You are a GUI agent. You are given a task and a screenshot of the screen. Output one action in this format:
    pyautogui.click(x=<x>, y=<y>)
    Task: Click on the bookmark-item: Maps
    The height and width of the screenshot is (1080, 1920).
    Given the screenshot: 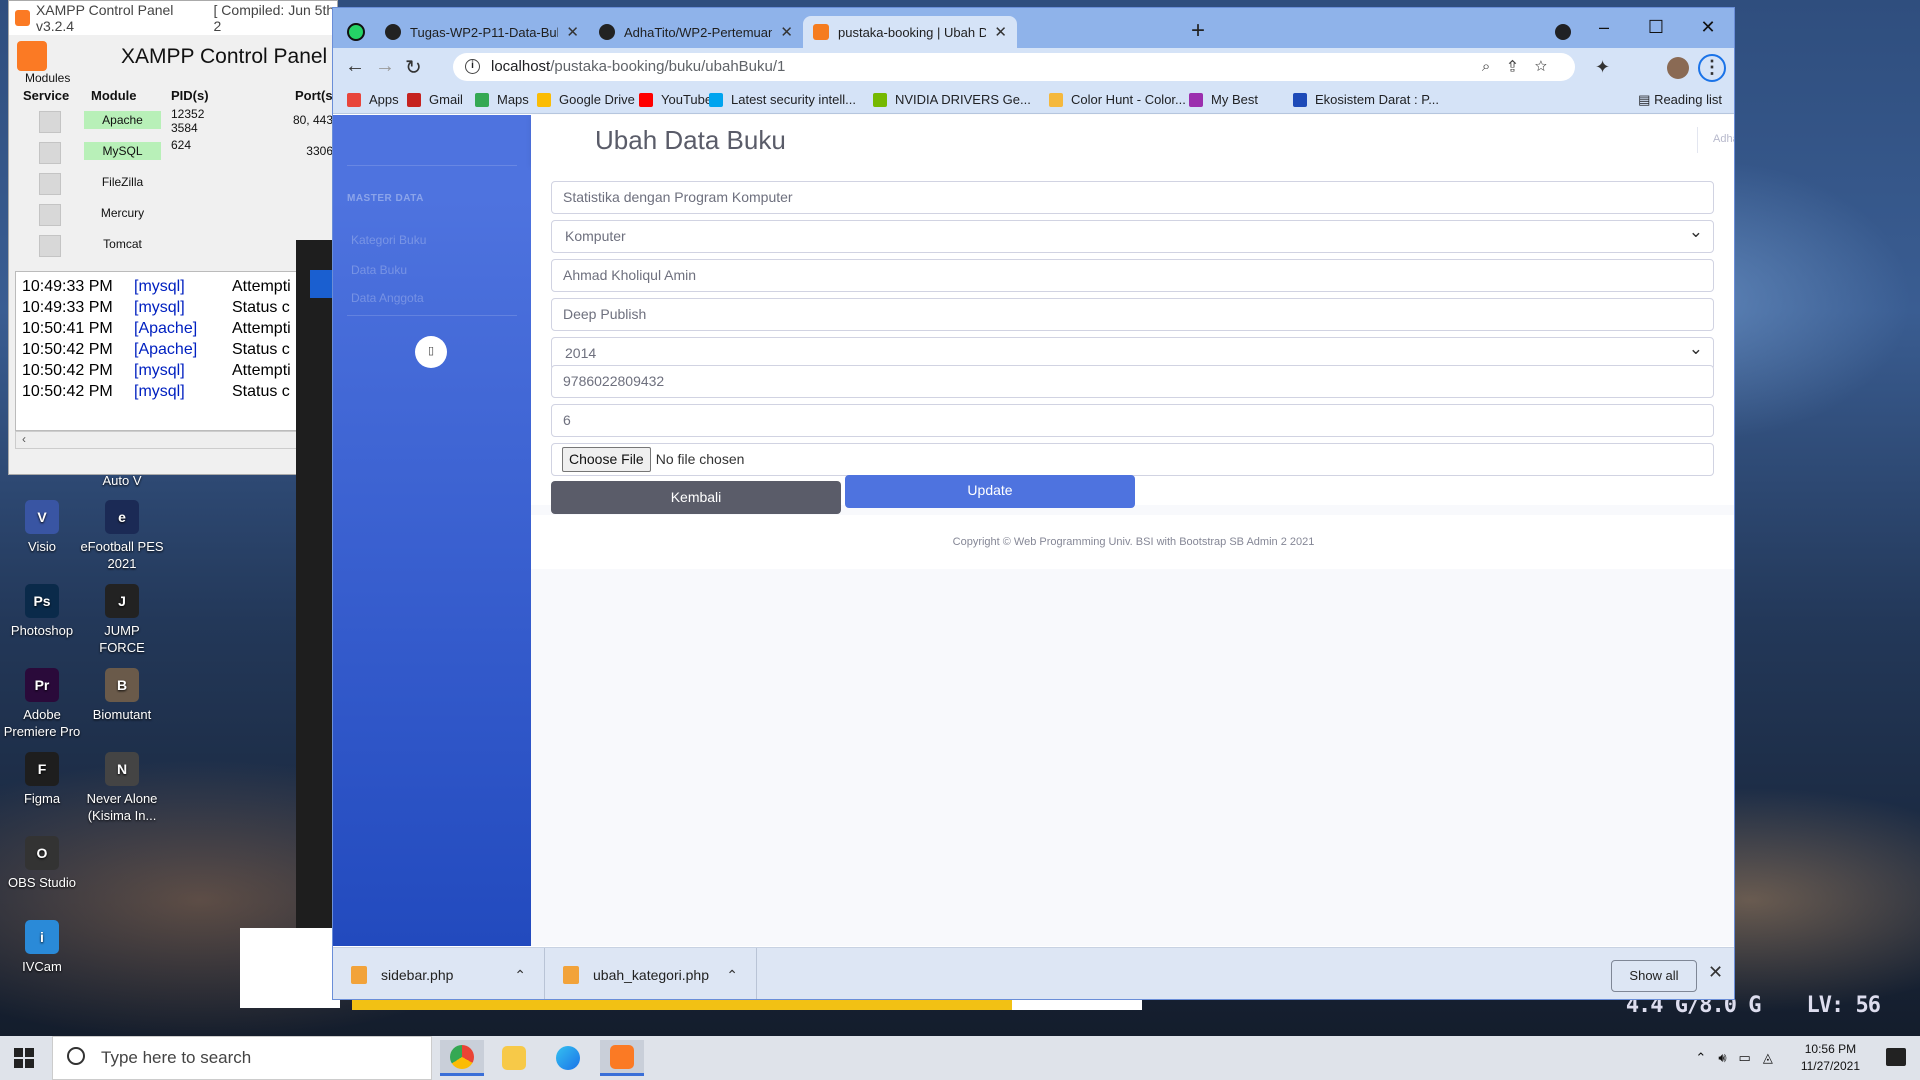 What is the action you would take?
    pyautogui.click(x=502, y=99)
    